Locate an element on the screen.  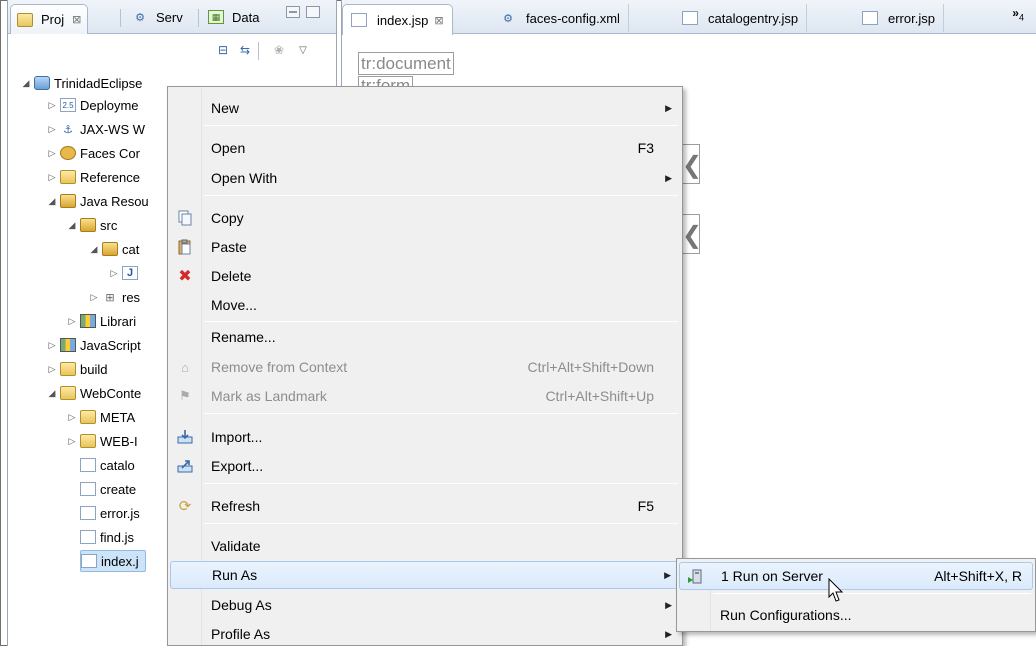
paste-icon is located at coordinates (185, 247).